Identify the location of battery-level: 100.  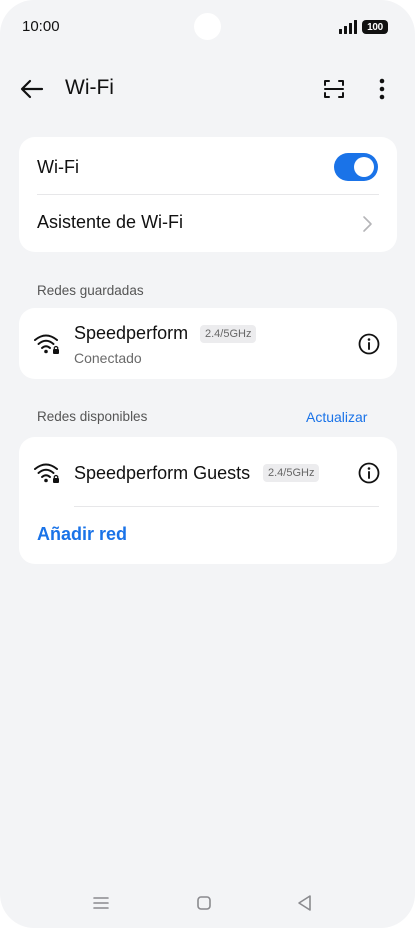
(375, 27).